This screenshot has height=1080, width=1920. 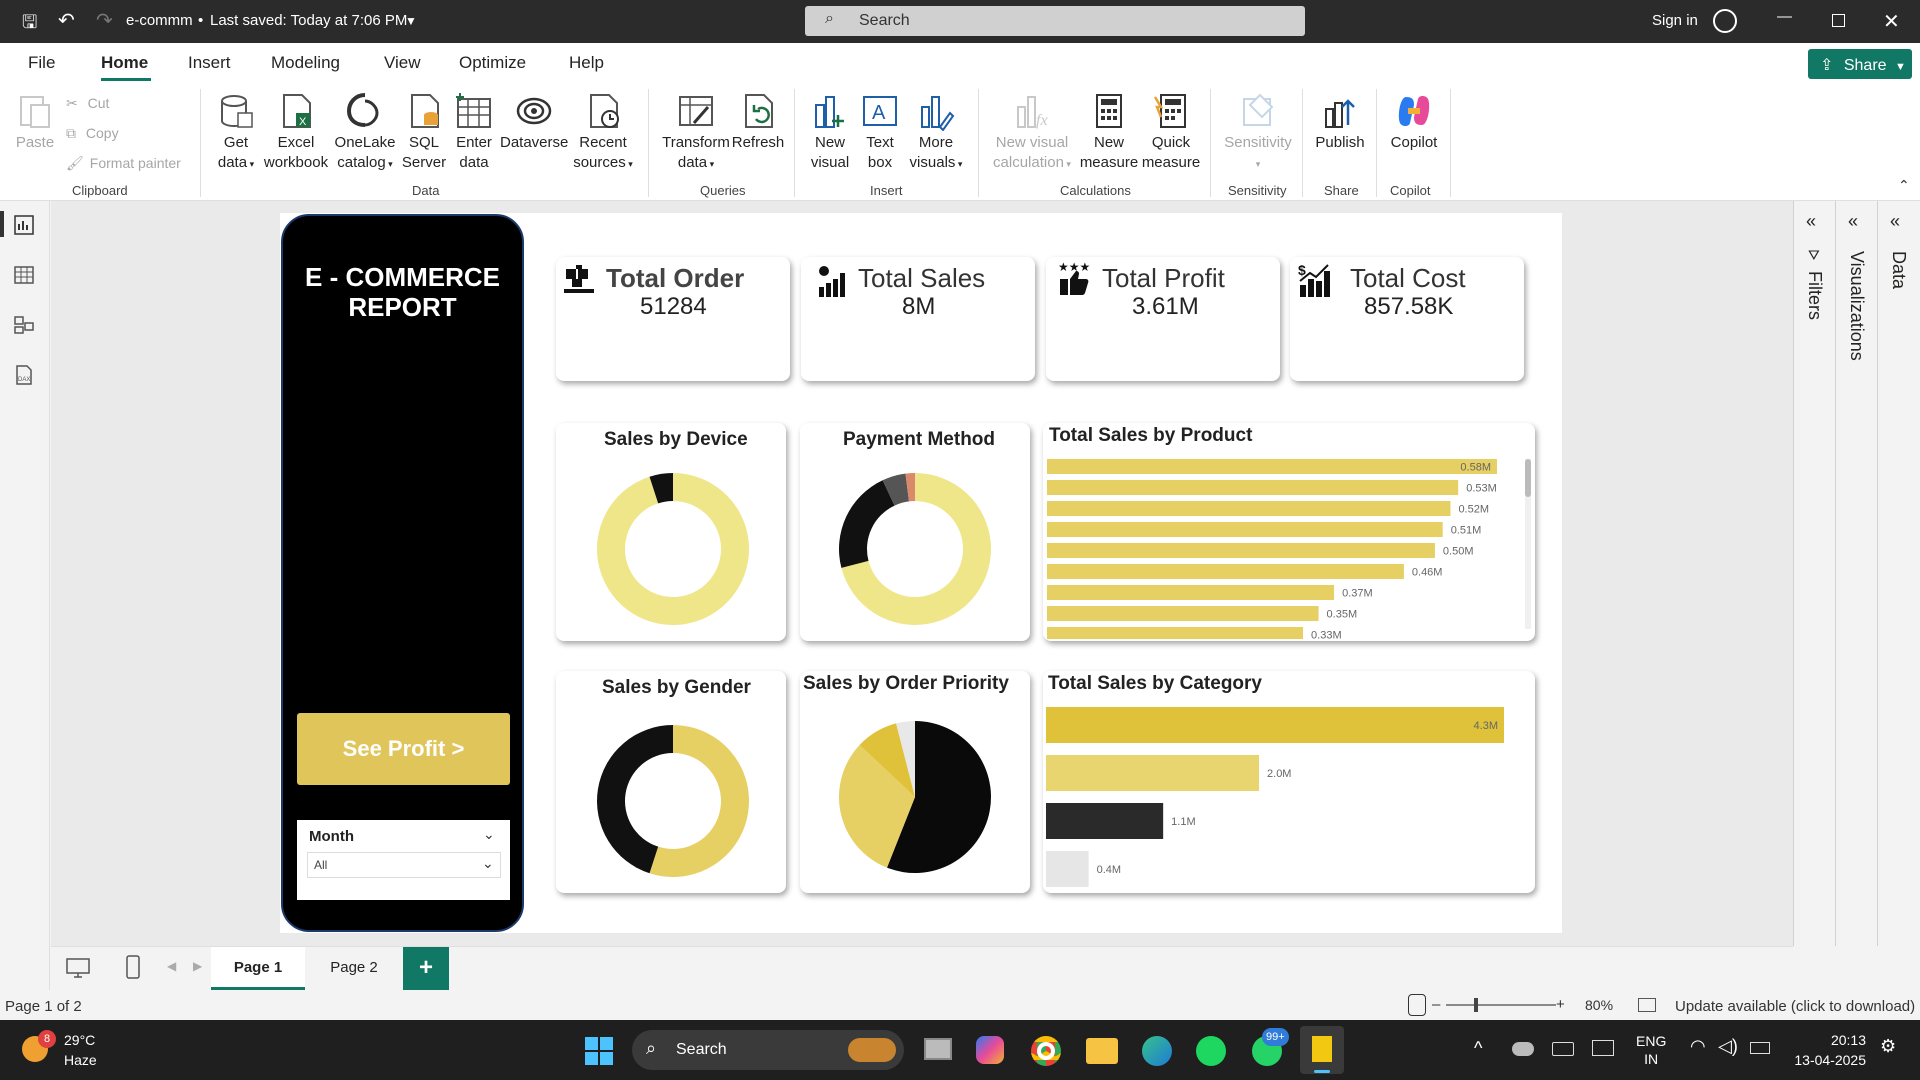 I want to click on chart-card-sales-by-order-priority: Sales by Order Priority, so click(x=915, y=782).